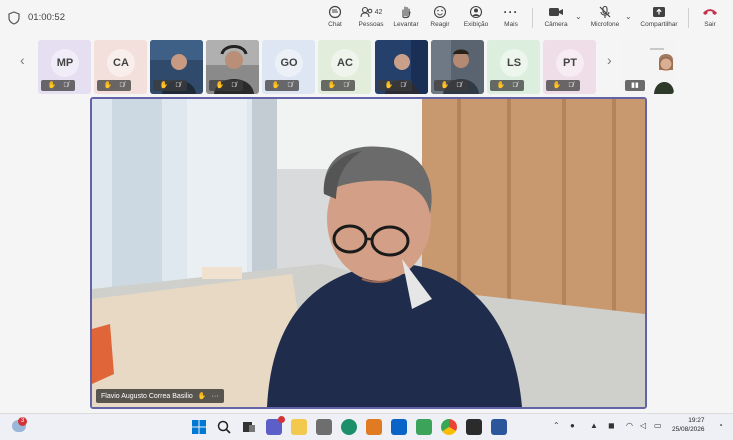 This screenshot has width=733, height=440. Describe the element at coordinates (659, 24) in the screenshot. I see `share-label: Compartilhar` at that location.